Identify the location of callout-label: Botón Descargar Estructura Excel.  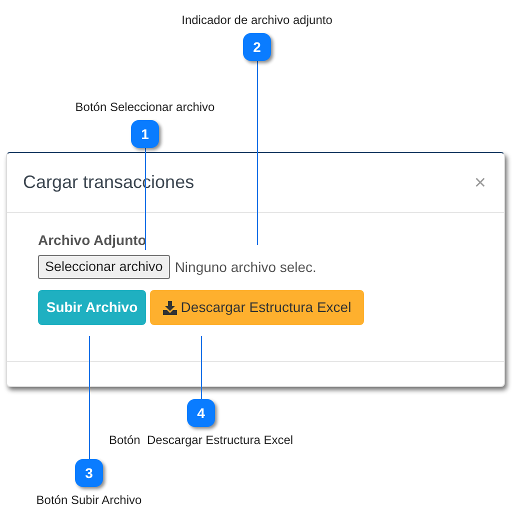
(201, 440).